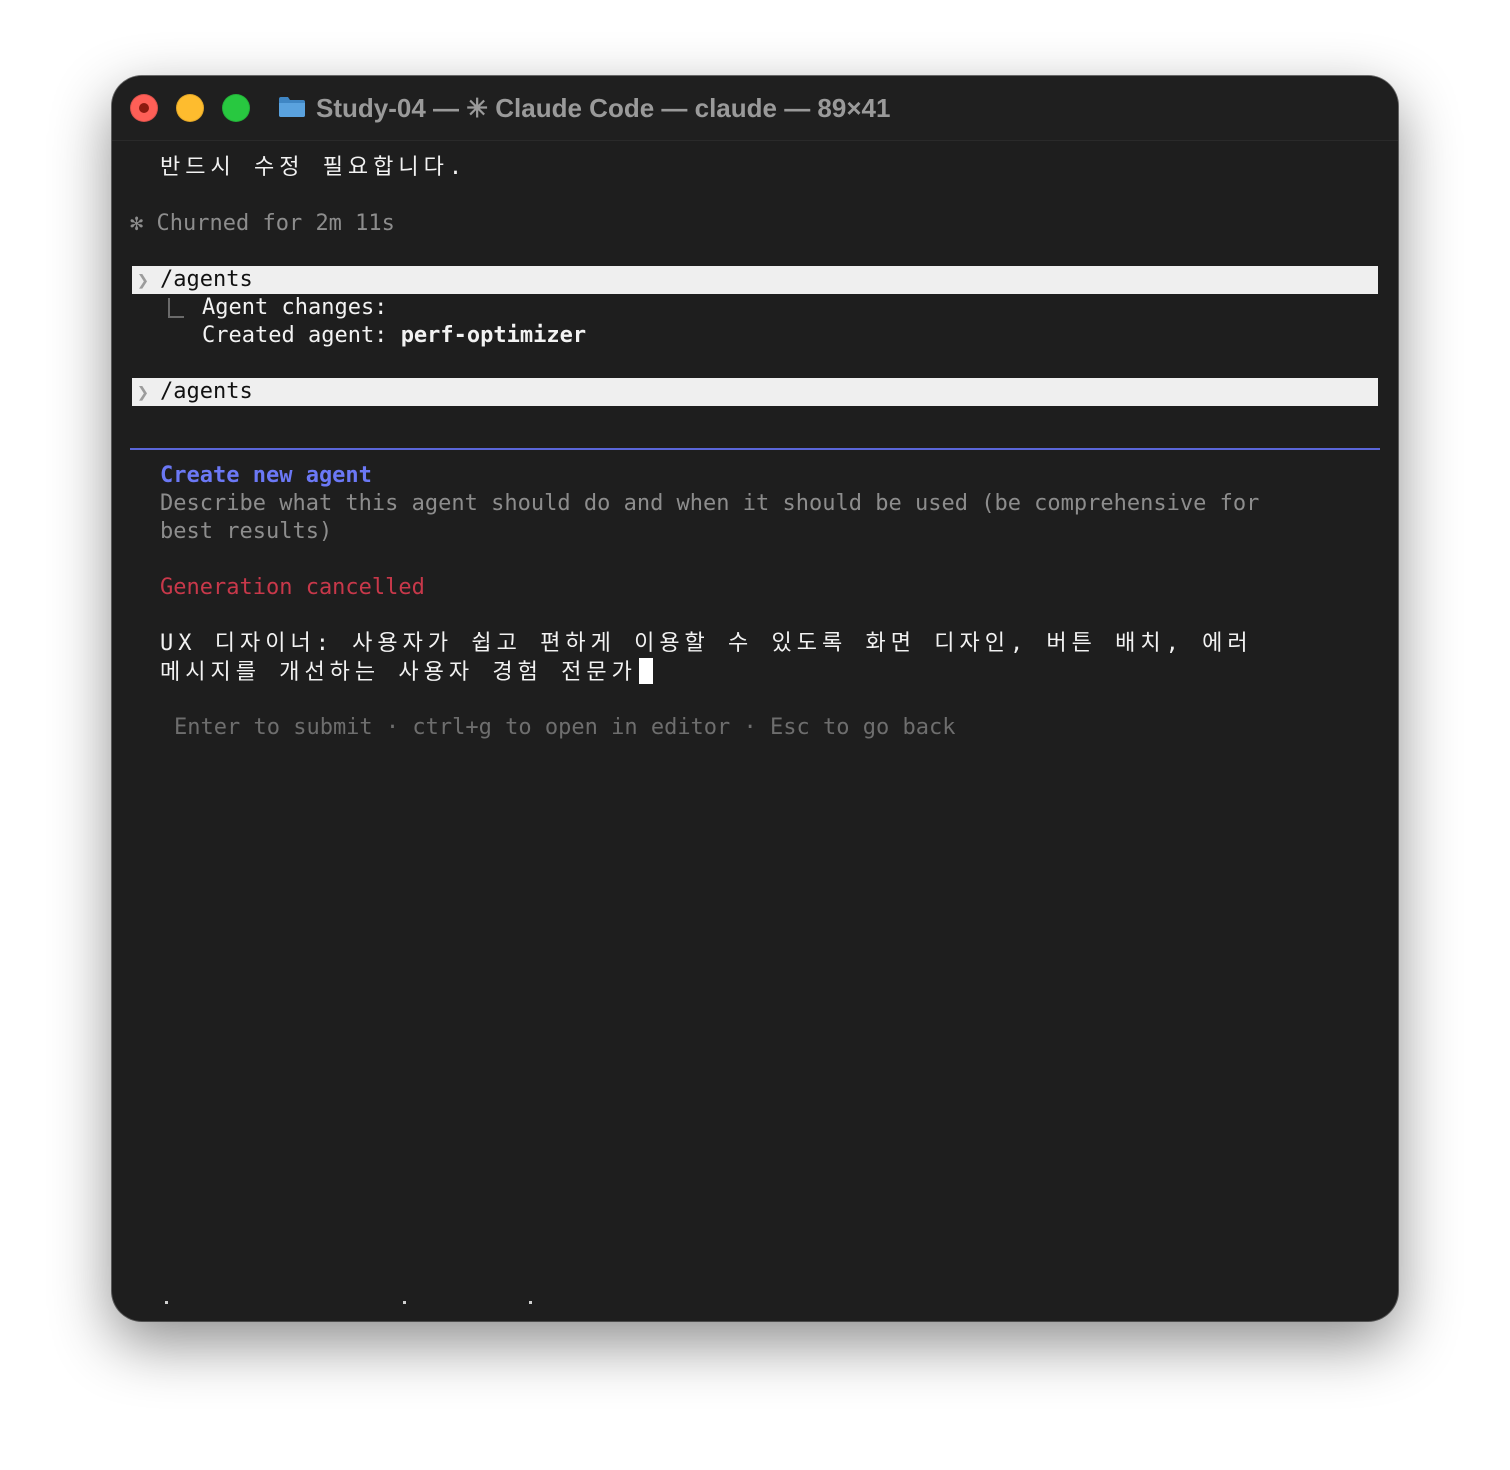 The height and width of the screenshot is (1470, 1510). What do you see at coordinates (236, 108) in the screenshot?
I see `zoom-button` at bounding box center [236, 108].